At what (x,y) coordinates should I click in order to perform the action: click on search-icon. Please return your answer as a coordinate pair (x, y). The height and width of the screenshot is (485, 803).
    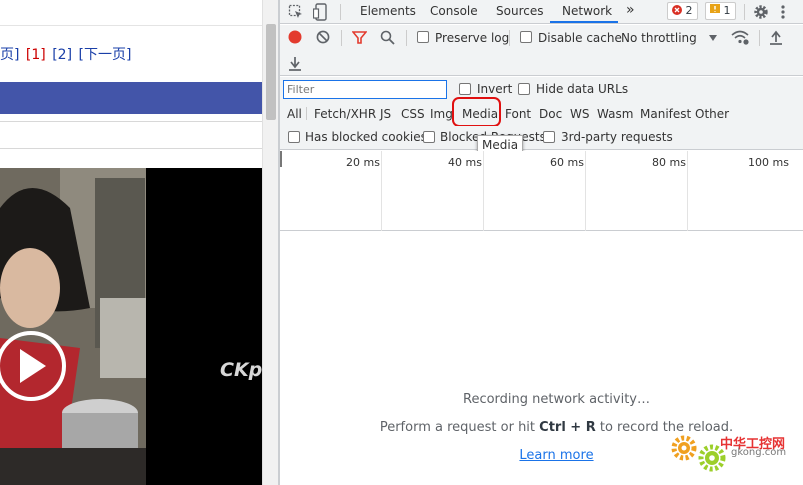
    Looking at the image, I should click on (387, 37).